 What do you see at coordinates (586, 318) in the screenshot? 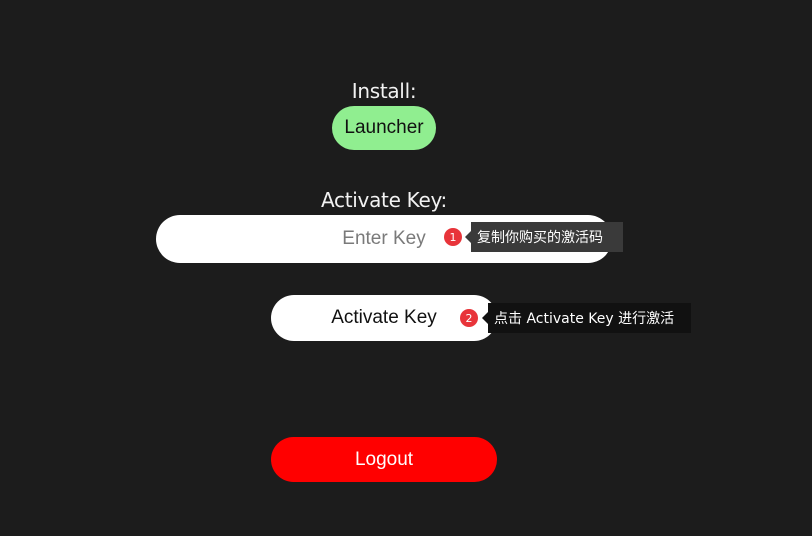
I see `step-2-tooltip: 点击 Activate Key 进行激活` at bounding box center [586, 318].